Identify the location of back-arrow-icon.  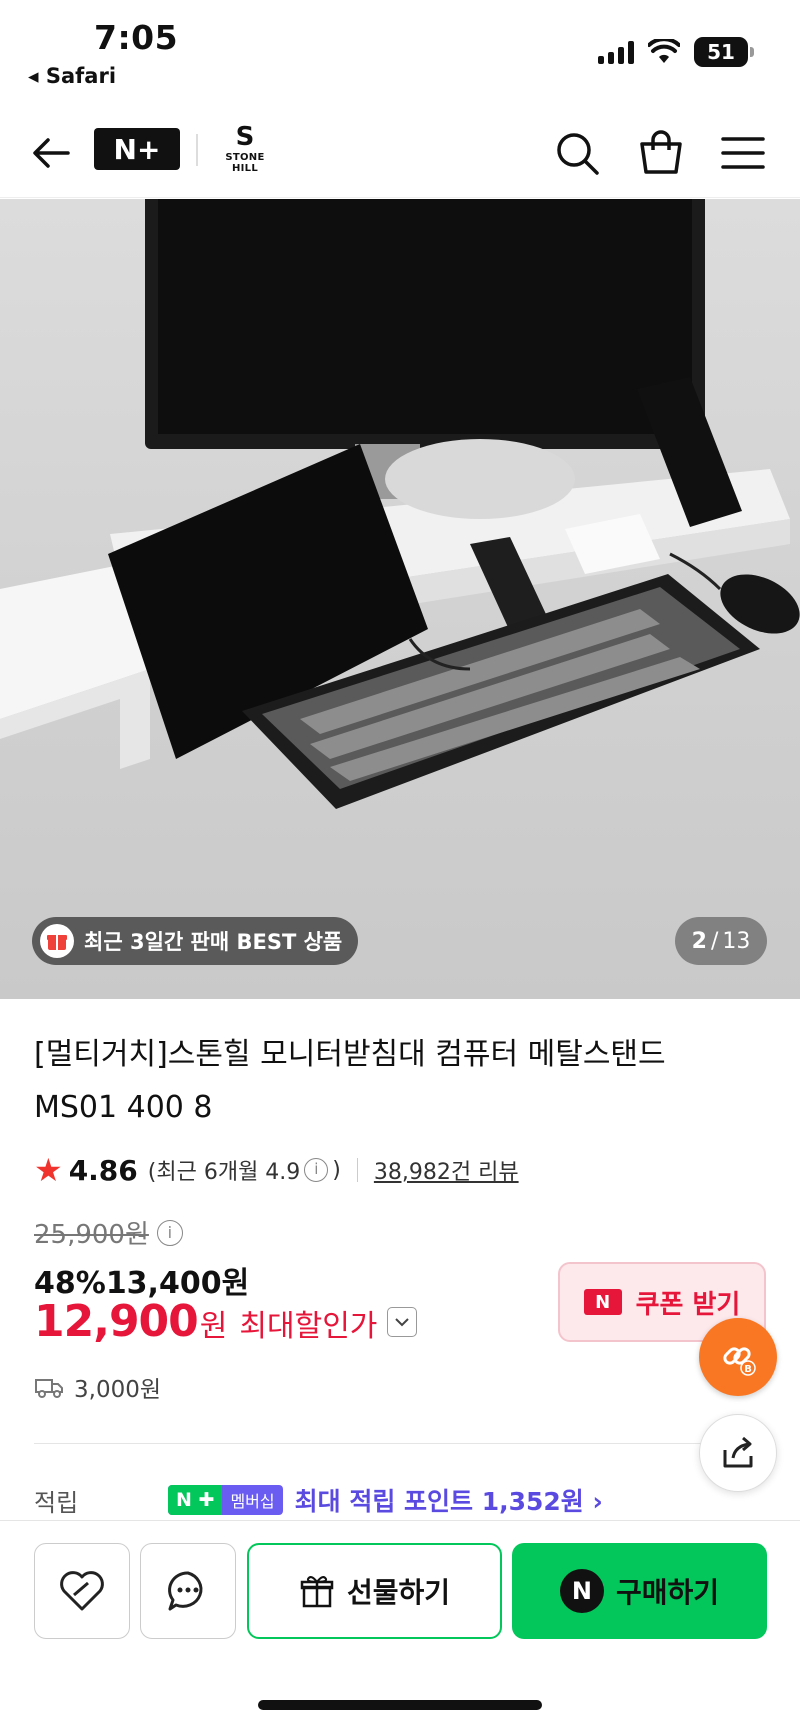
(51, 153).